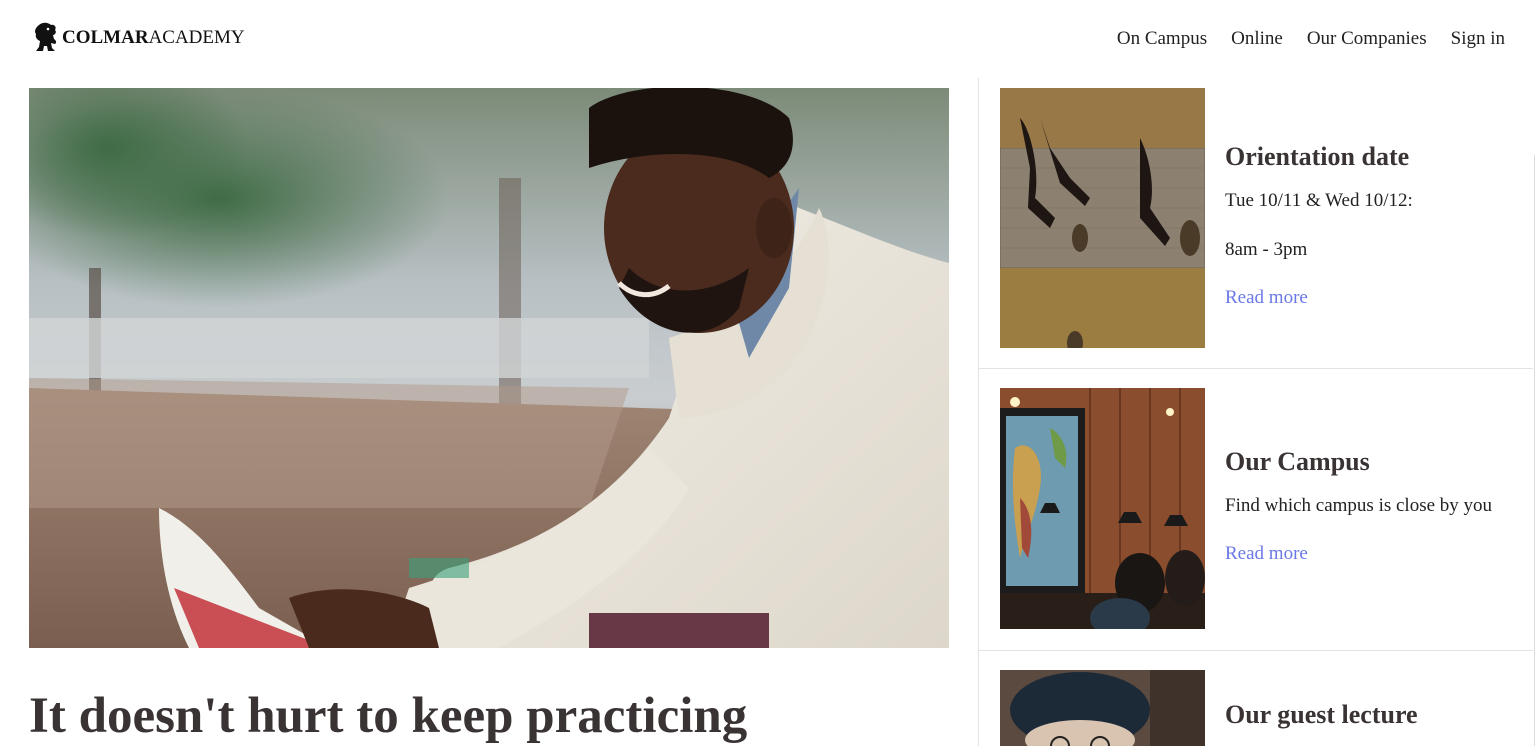  Describe the element at coordinates (105, 37) in the screenshot. I see `logo-bold-text: COLMAR` at that location.